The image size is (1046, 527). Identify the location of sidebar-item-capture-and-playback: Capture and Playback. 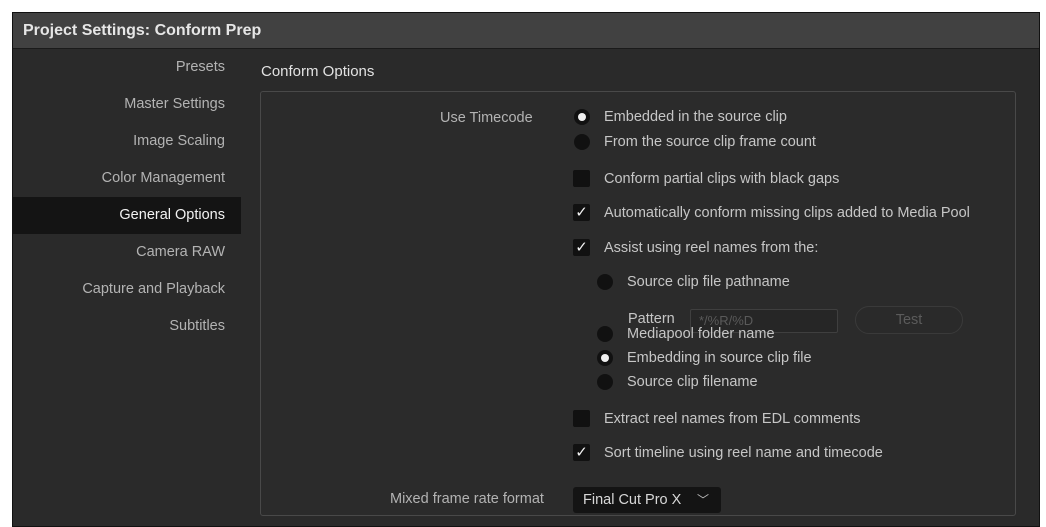
(127, 289).